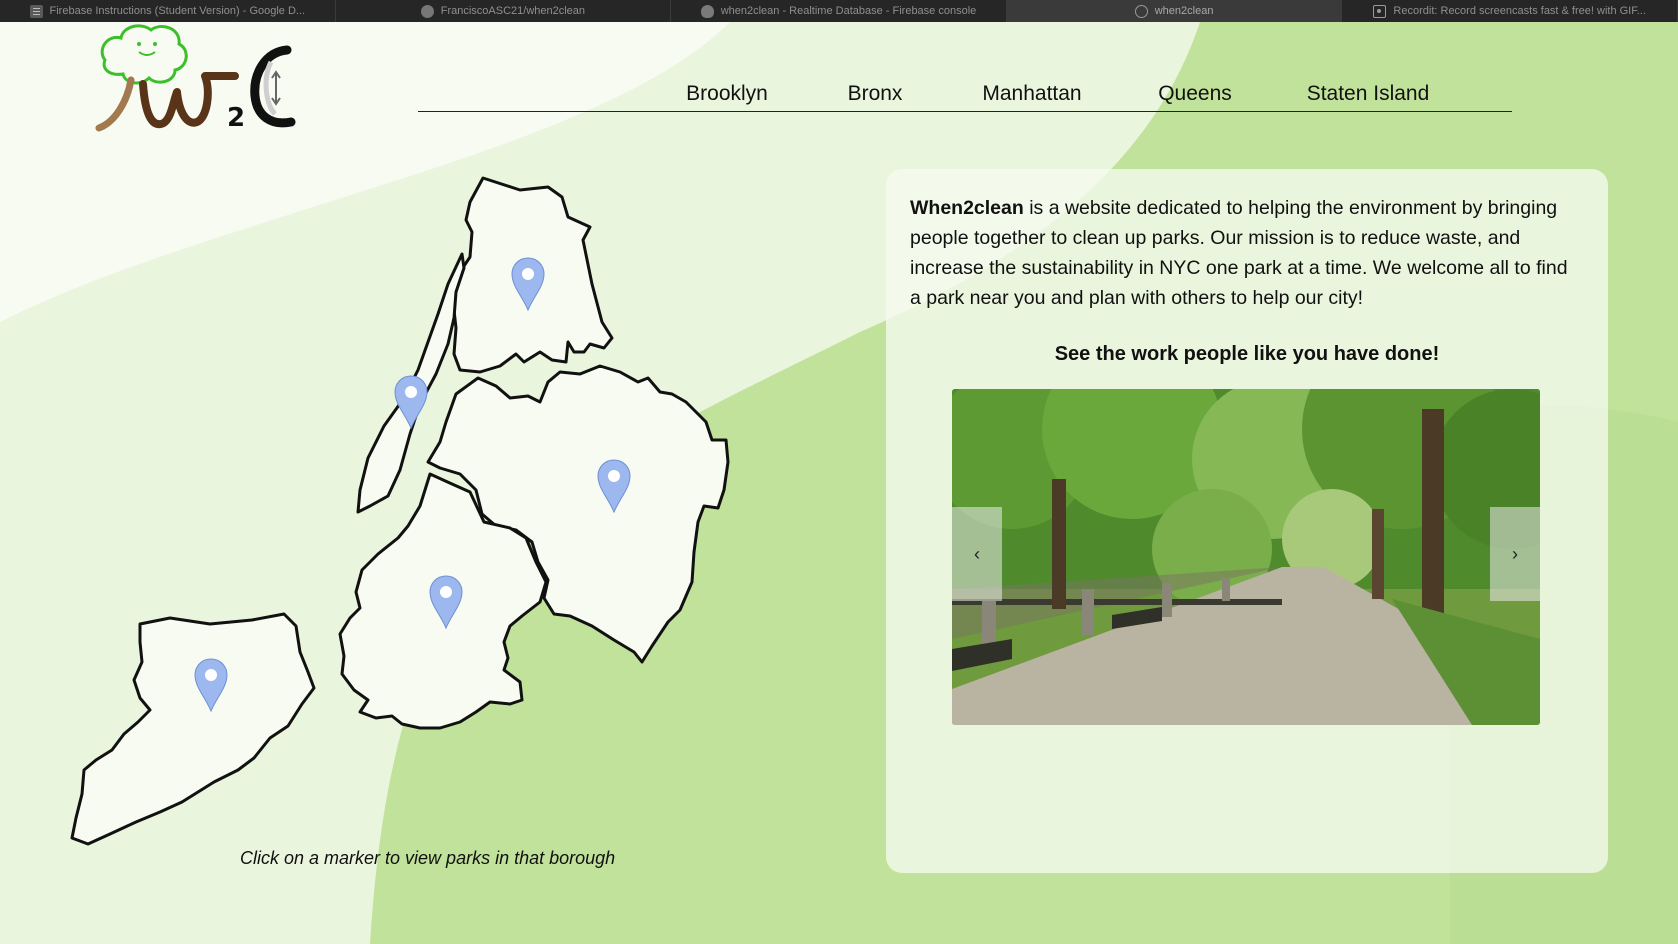  Describe the element at coordinates (875, 94) in the screenshot. I see `nav-item-bronx: Bronx` at that location.